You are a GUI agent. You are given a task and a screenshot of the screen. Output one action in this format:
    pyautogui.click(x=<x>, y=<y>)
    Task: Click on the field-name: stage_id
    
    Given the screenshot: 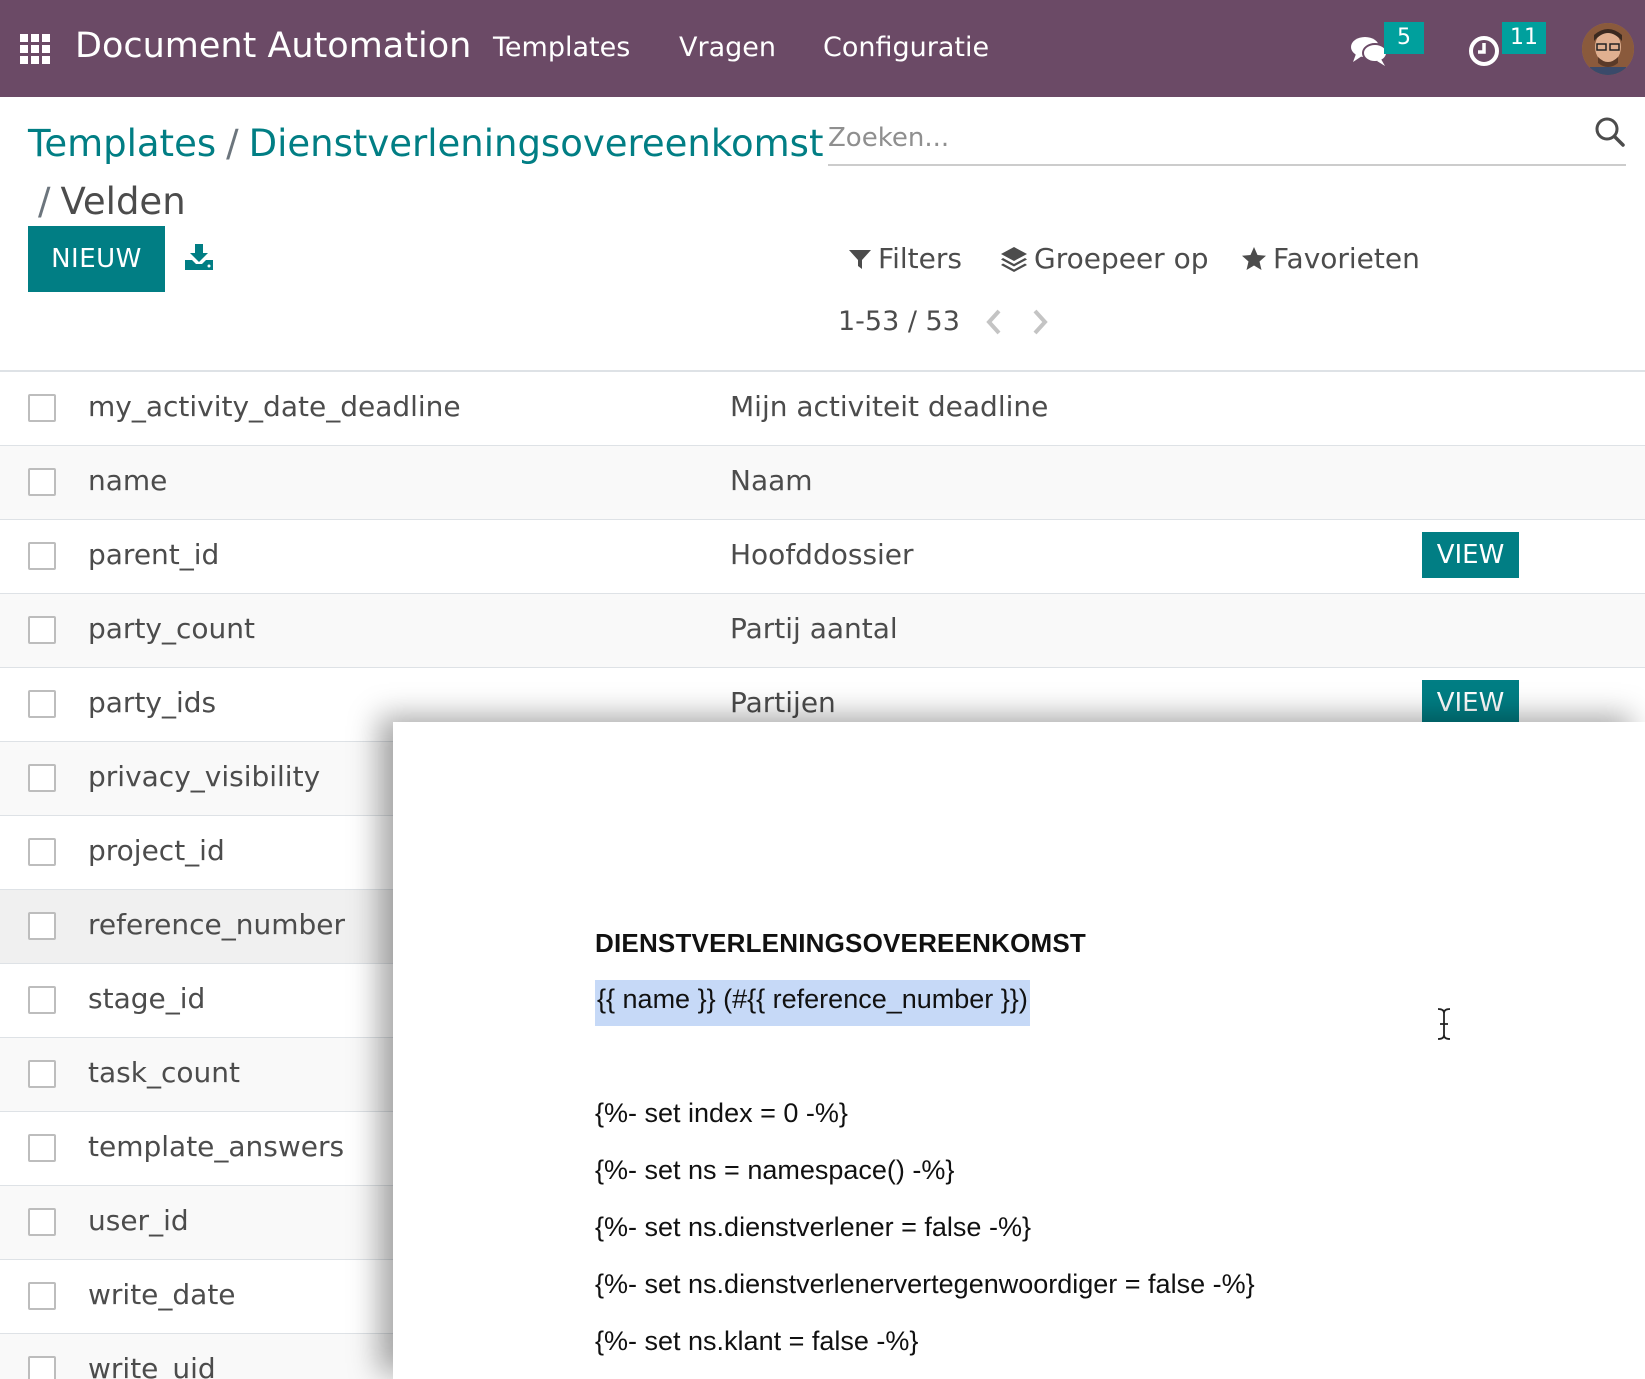 What is the action you would take?
    pyautogui.click(x=147, y=998)
    